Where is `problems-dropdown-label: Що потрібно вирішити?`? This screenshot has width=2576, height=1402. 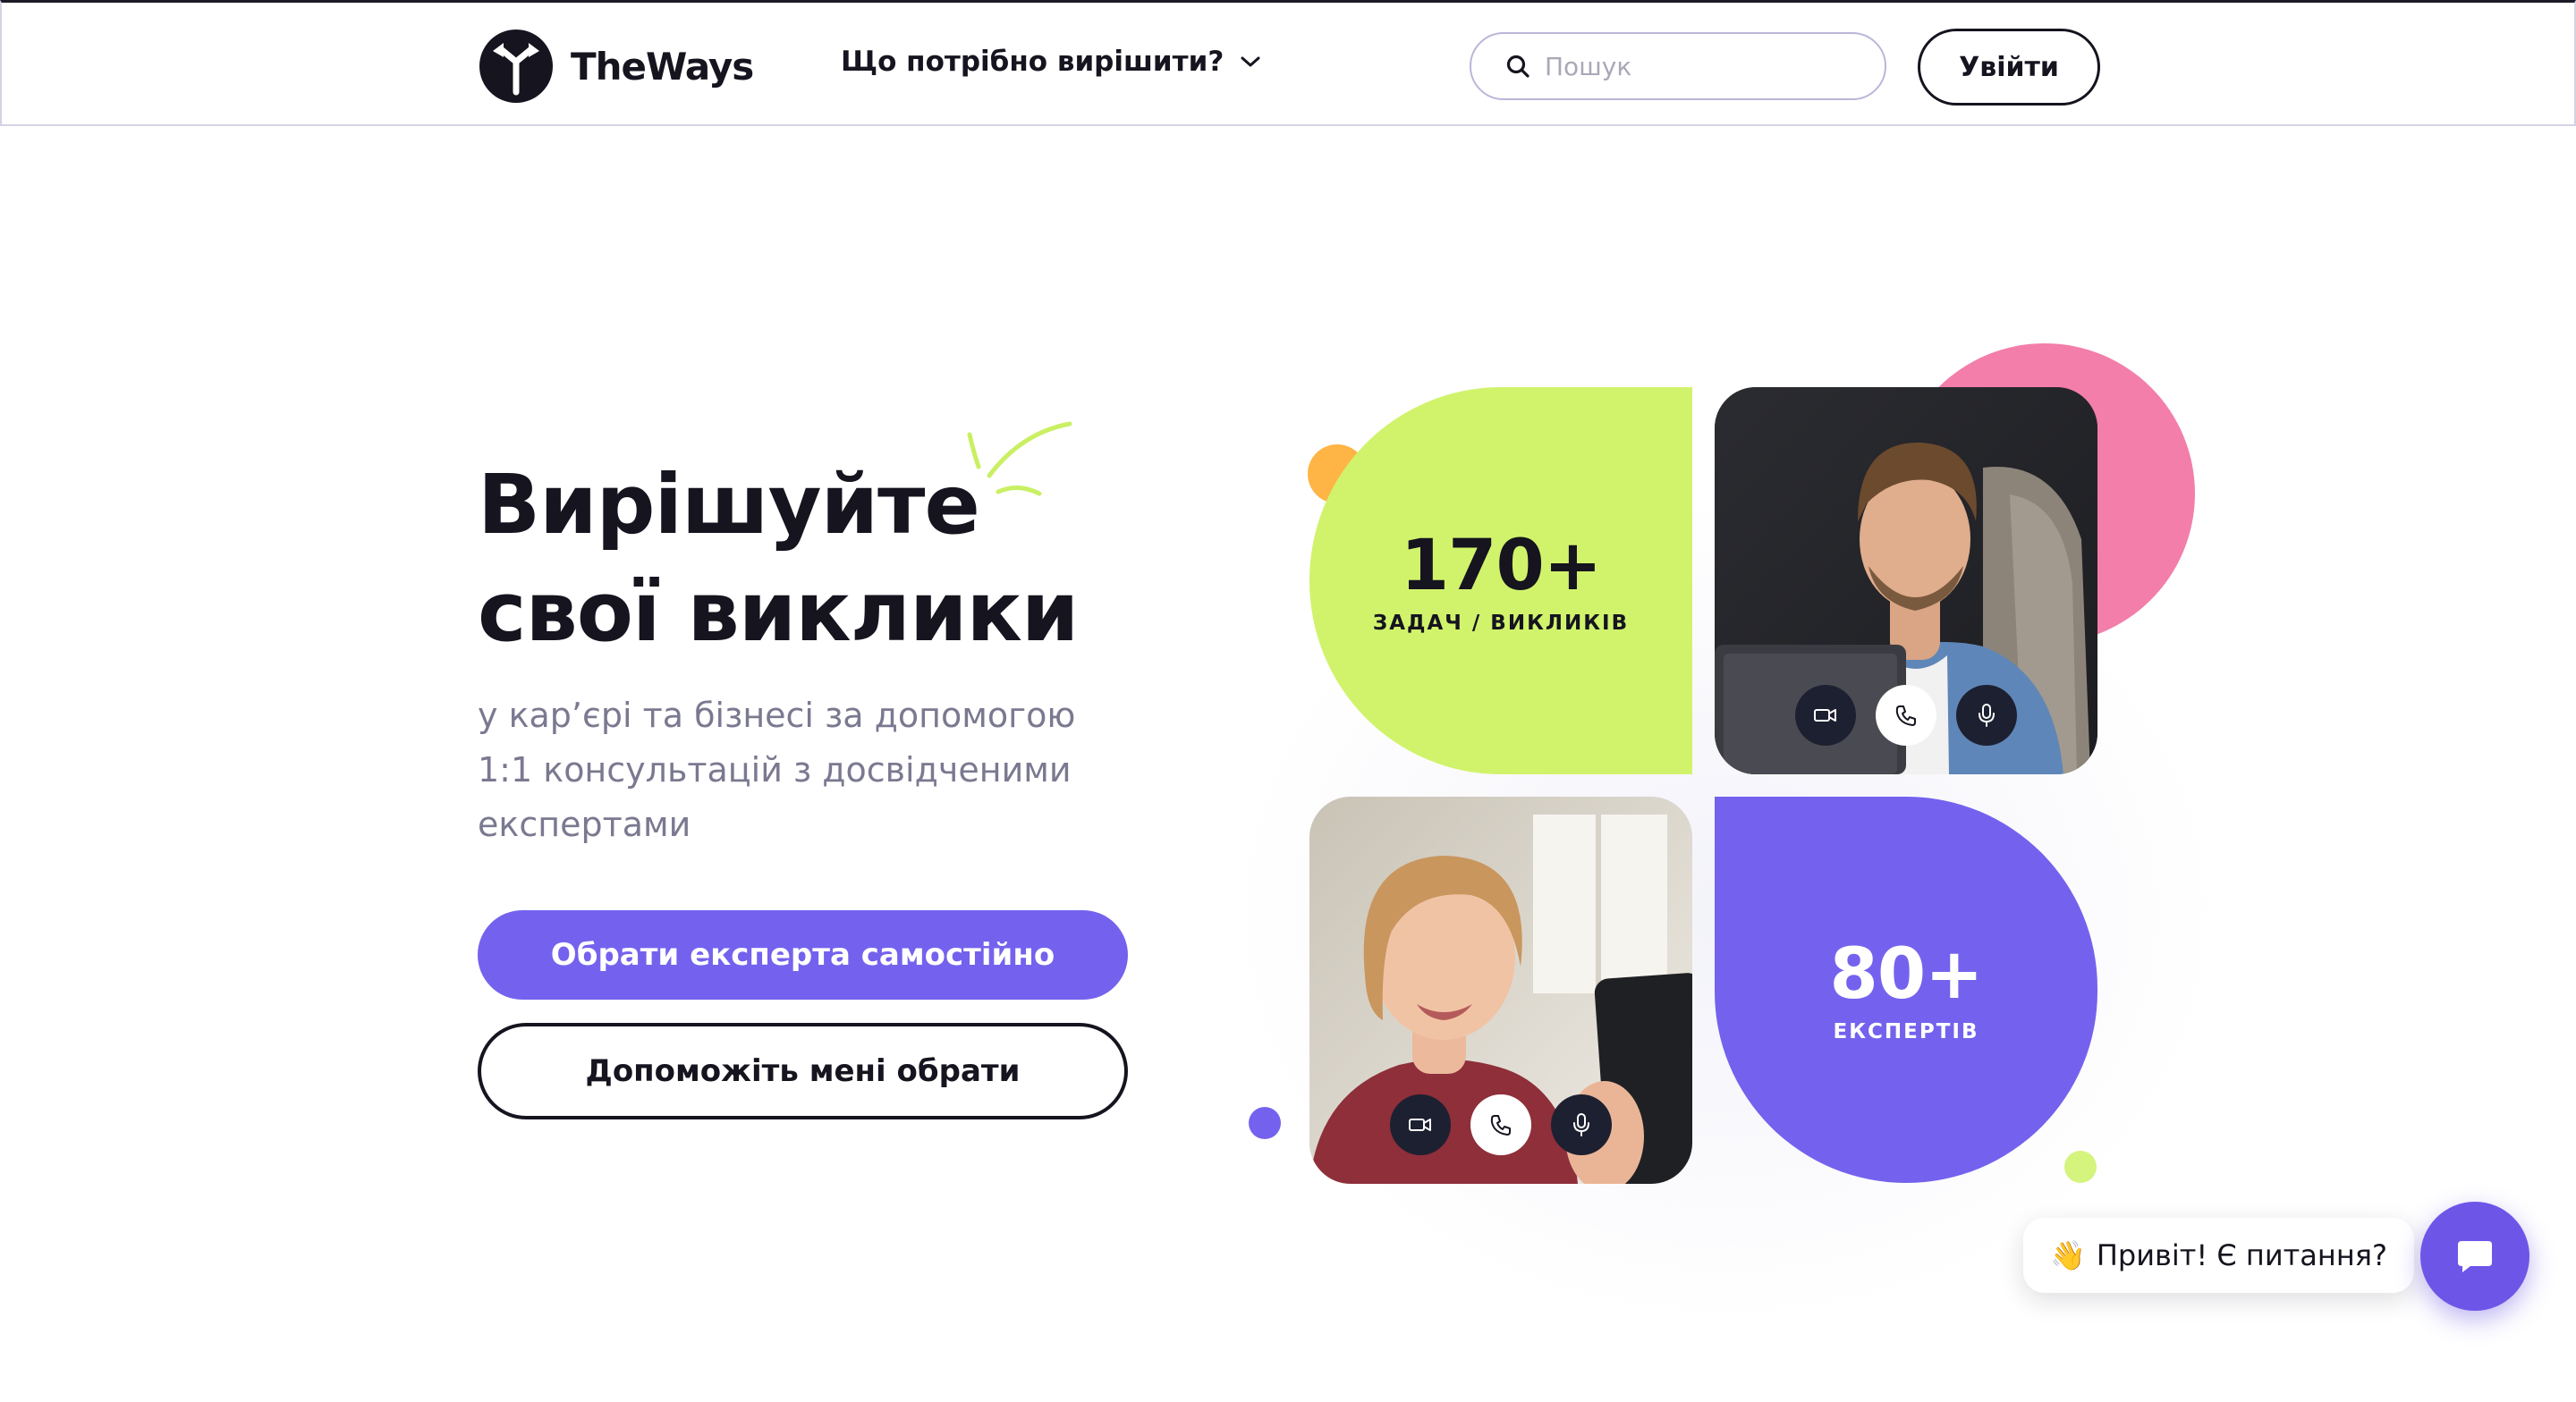 problems-dropdown-label: Що потрібно вирішити? is located at coordinates (1032, 62).